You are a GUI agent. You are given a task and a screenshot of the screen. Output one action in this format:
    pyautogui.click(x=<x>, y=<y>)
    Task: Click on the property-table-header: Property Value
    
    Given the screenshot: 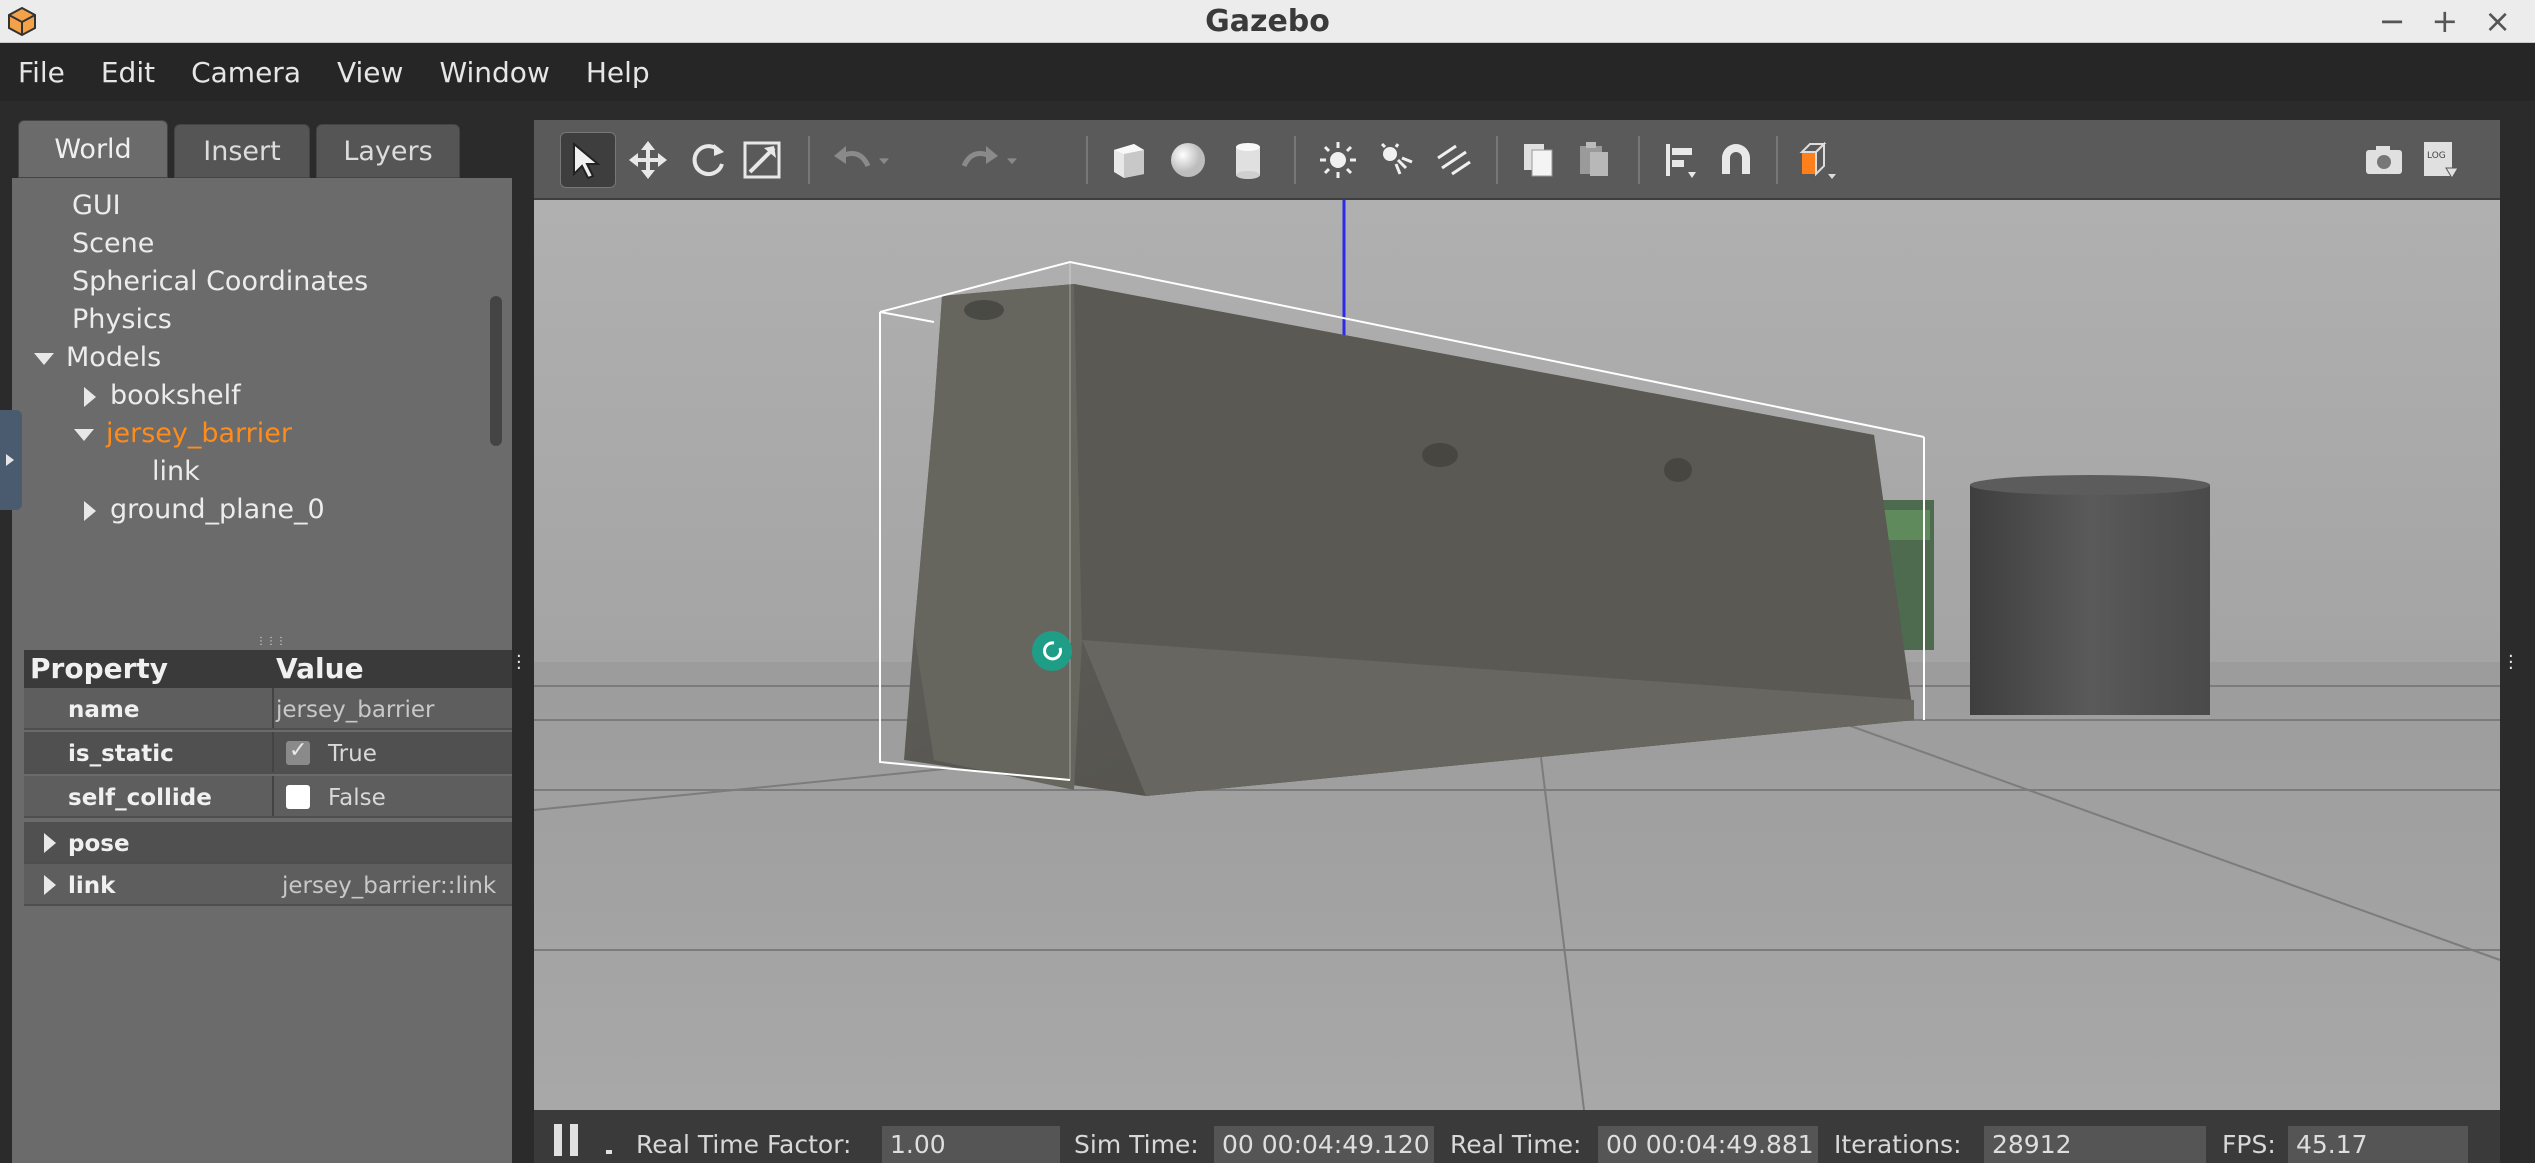 What is the action you would take?
    pyautogui.click(x=268, y=669)
    